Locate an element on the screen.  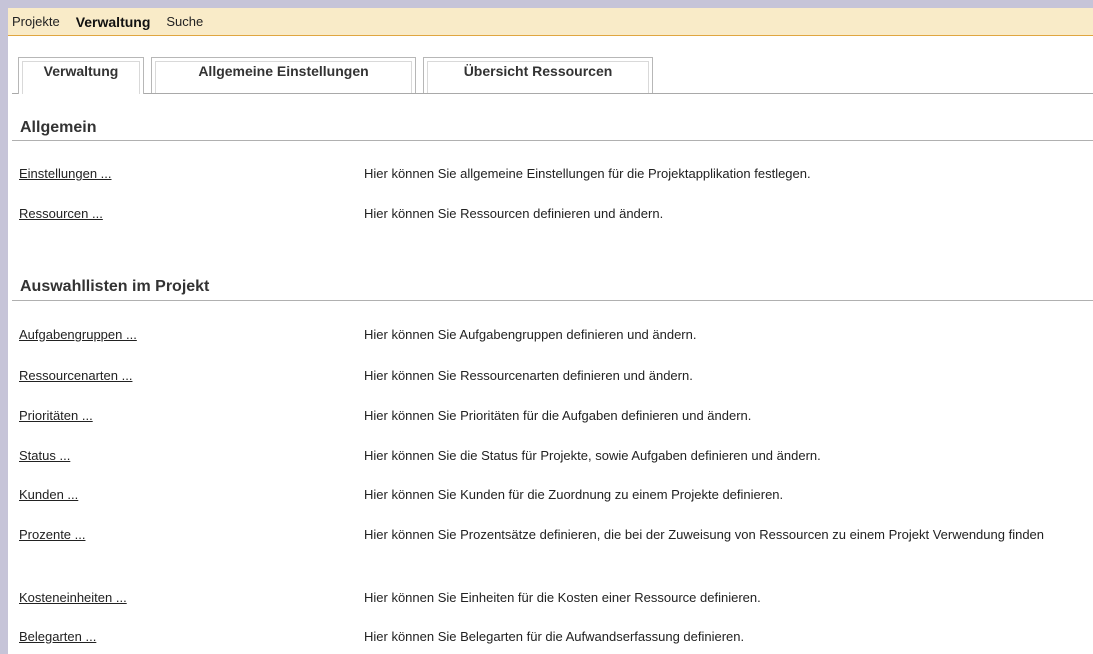
tab-allgemeine-einstellungen: Allgemeine Einstellungen is located at coordinates (283, 75).